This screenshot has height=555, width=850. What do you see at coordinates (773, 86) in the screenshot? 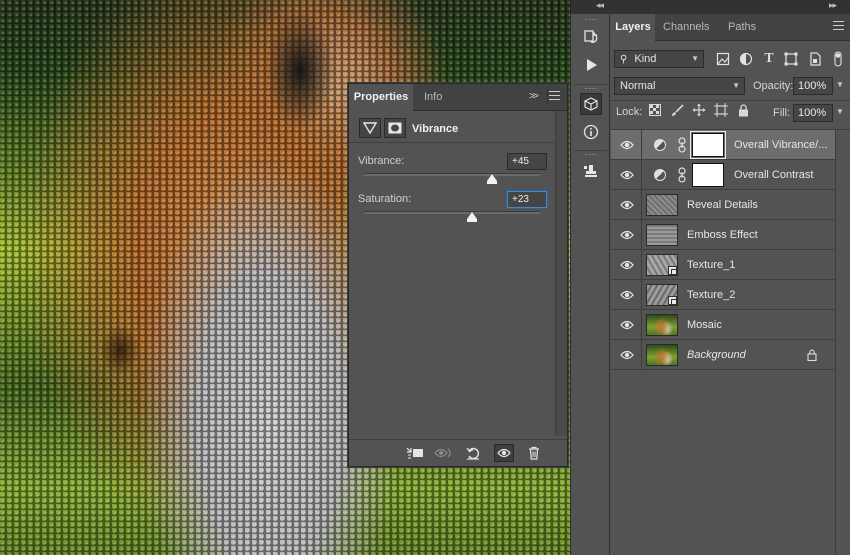
I see `opacity-label: Opacity:` at bounding box center [773, 86].